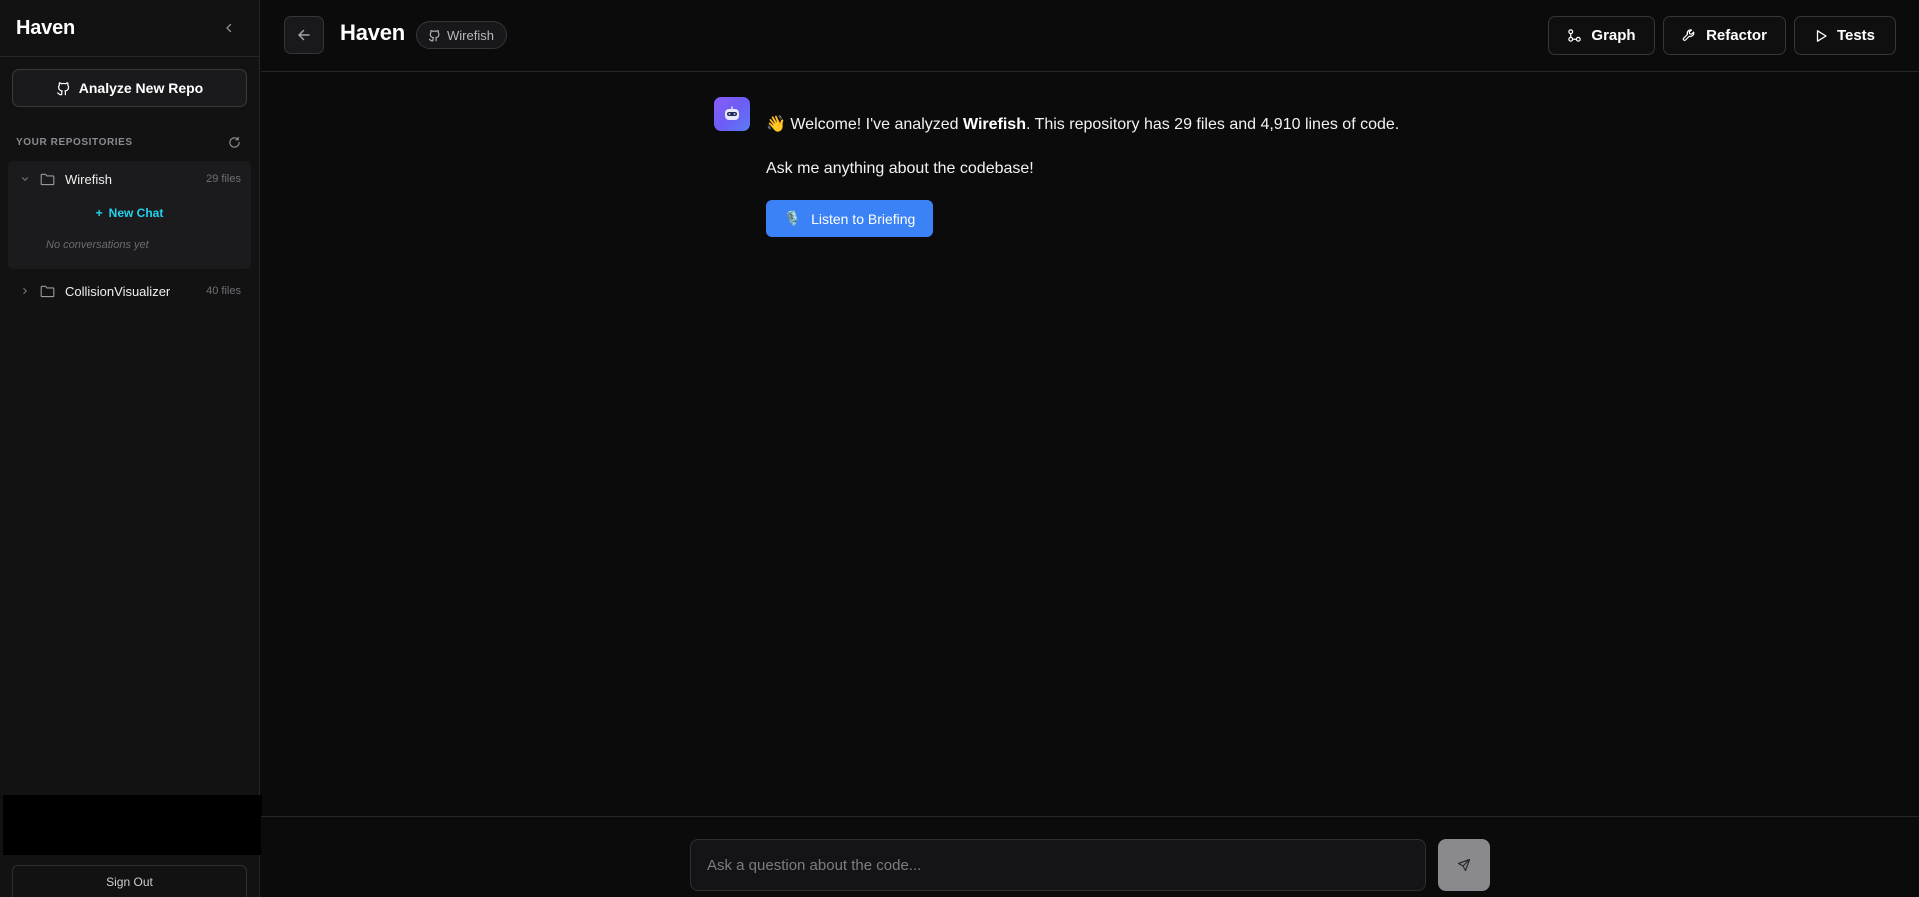 This screenshot has width=1919, height=897. I want to click on assistant-avatar, so click(732, 114).